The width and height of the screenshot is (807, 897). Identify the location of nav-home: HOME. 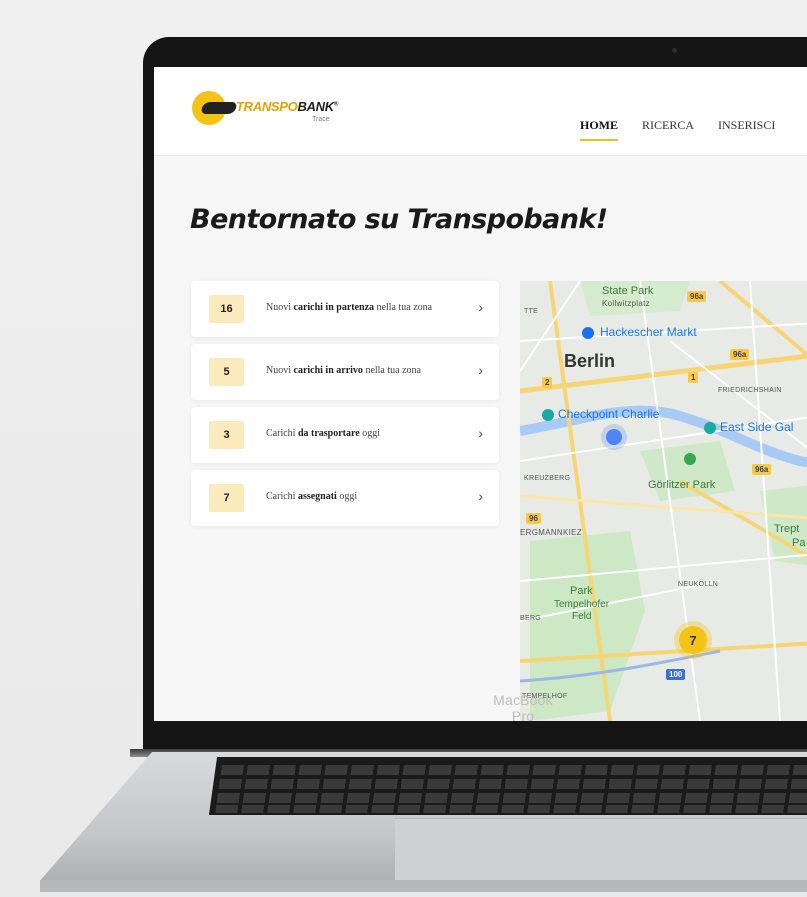
(599, 129).